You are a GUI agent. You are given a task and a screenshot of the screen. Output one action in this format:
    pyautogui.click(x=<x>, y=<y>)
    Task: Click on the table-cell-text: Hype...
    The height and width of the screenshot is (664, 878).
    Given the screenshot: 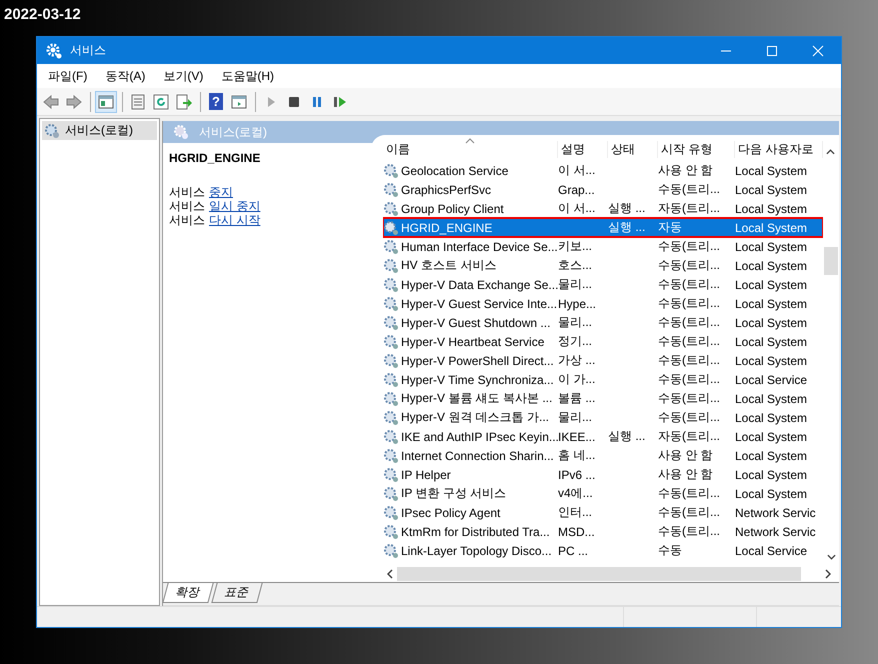 What is the action you would take?
    pyautogui.click(x=578, y=303)
    